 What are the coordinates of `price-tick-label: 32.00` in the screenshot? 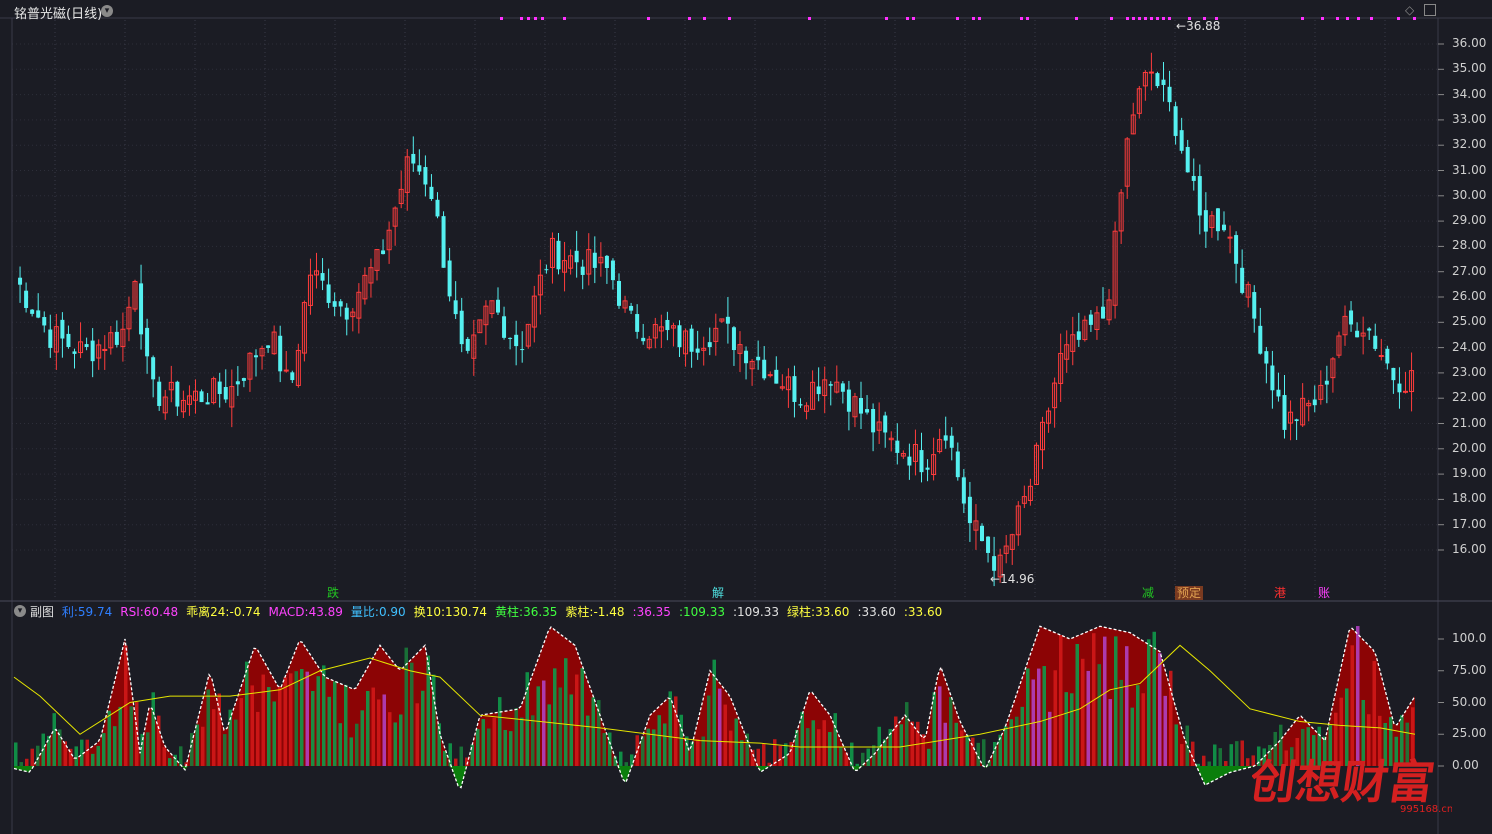 It's located at (1469, 144).